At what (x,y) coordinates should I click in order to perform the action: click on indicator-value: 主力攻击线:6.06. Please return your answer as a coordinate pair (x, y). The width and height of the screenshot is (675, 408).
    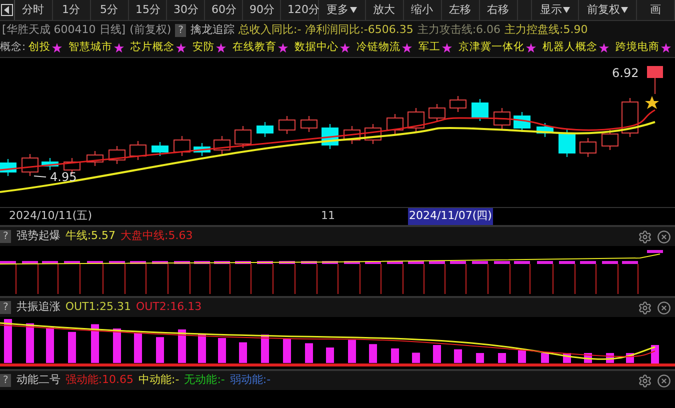
    Looking at the image, I should click on (459, 30).